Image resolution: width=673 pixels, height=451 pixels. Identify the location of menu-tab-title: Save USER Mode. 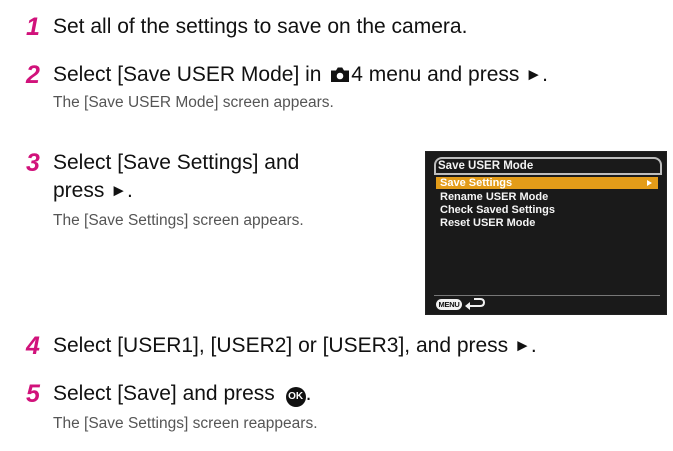
(486, 166).